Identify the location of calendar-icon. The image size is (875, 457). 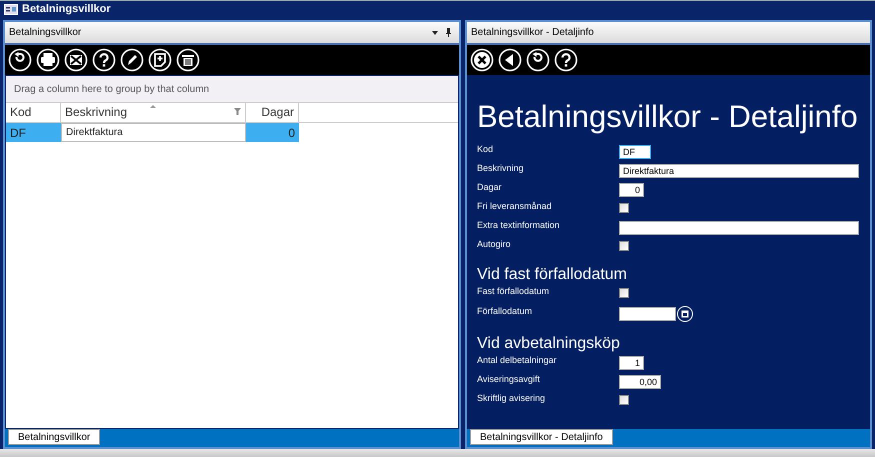
(685, 314).